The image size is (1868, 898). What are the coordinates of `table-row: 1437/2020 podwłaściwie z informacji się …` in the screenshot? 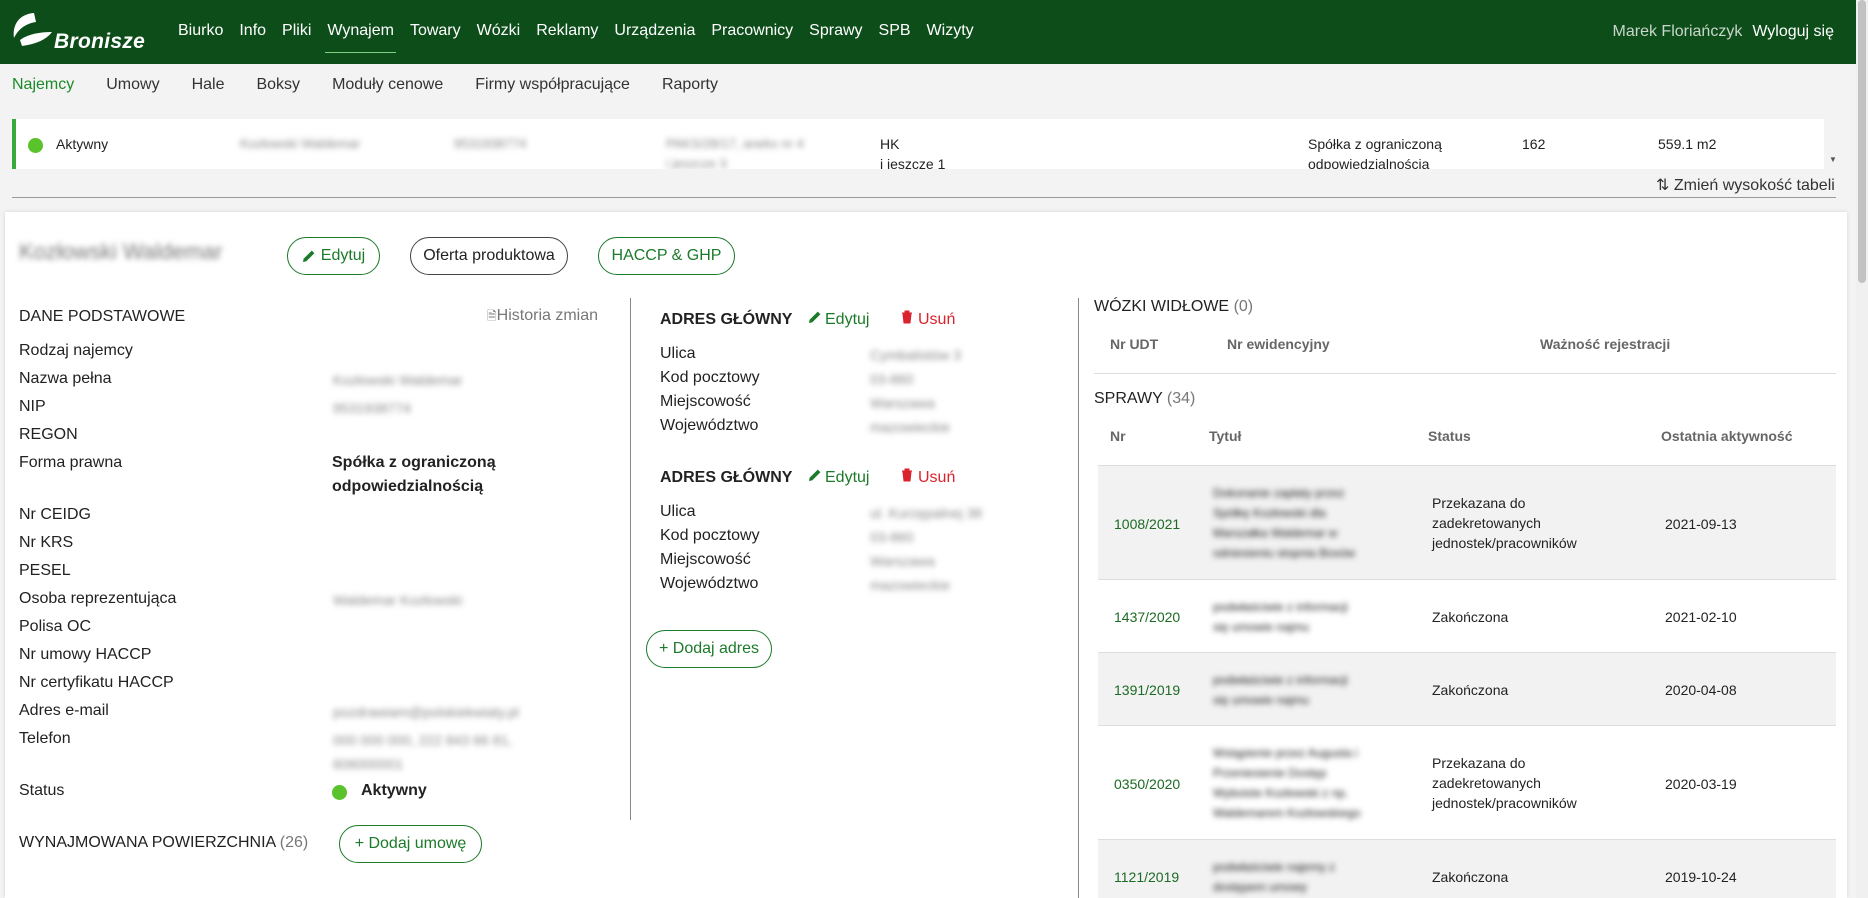 It's located at (1467, 615).